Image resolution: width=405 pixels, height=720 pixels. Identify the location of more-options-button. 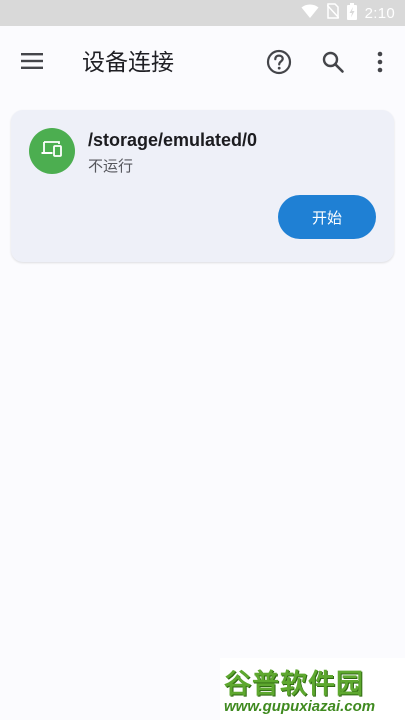
(380, 64).